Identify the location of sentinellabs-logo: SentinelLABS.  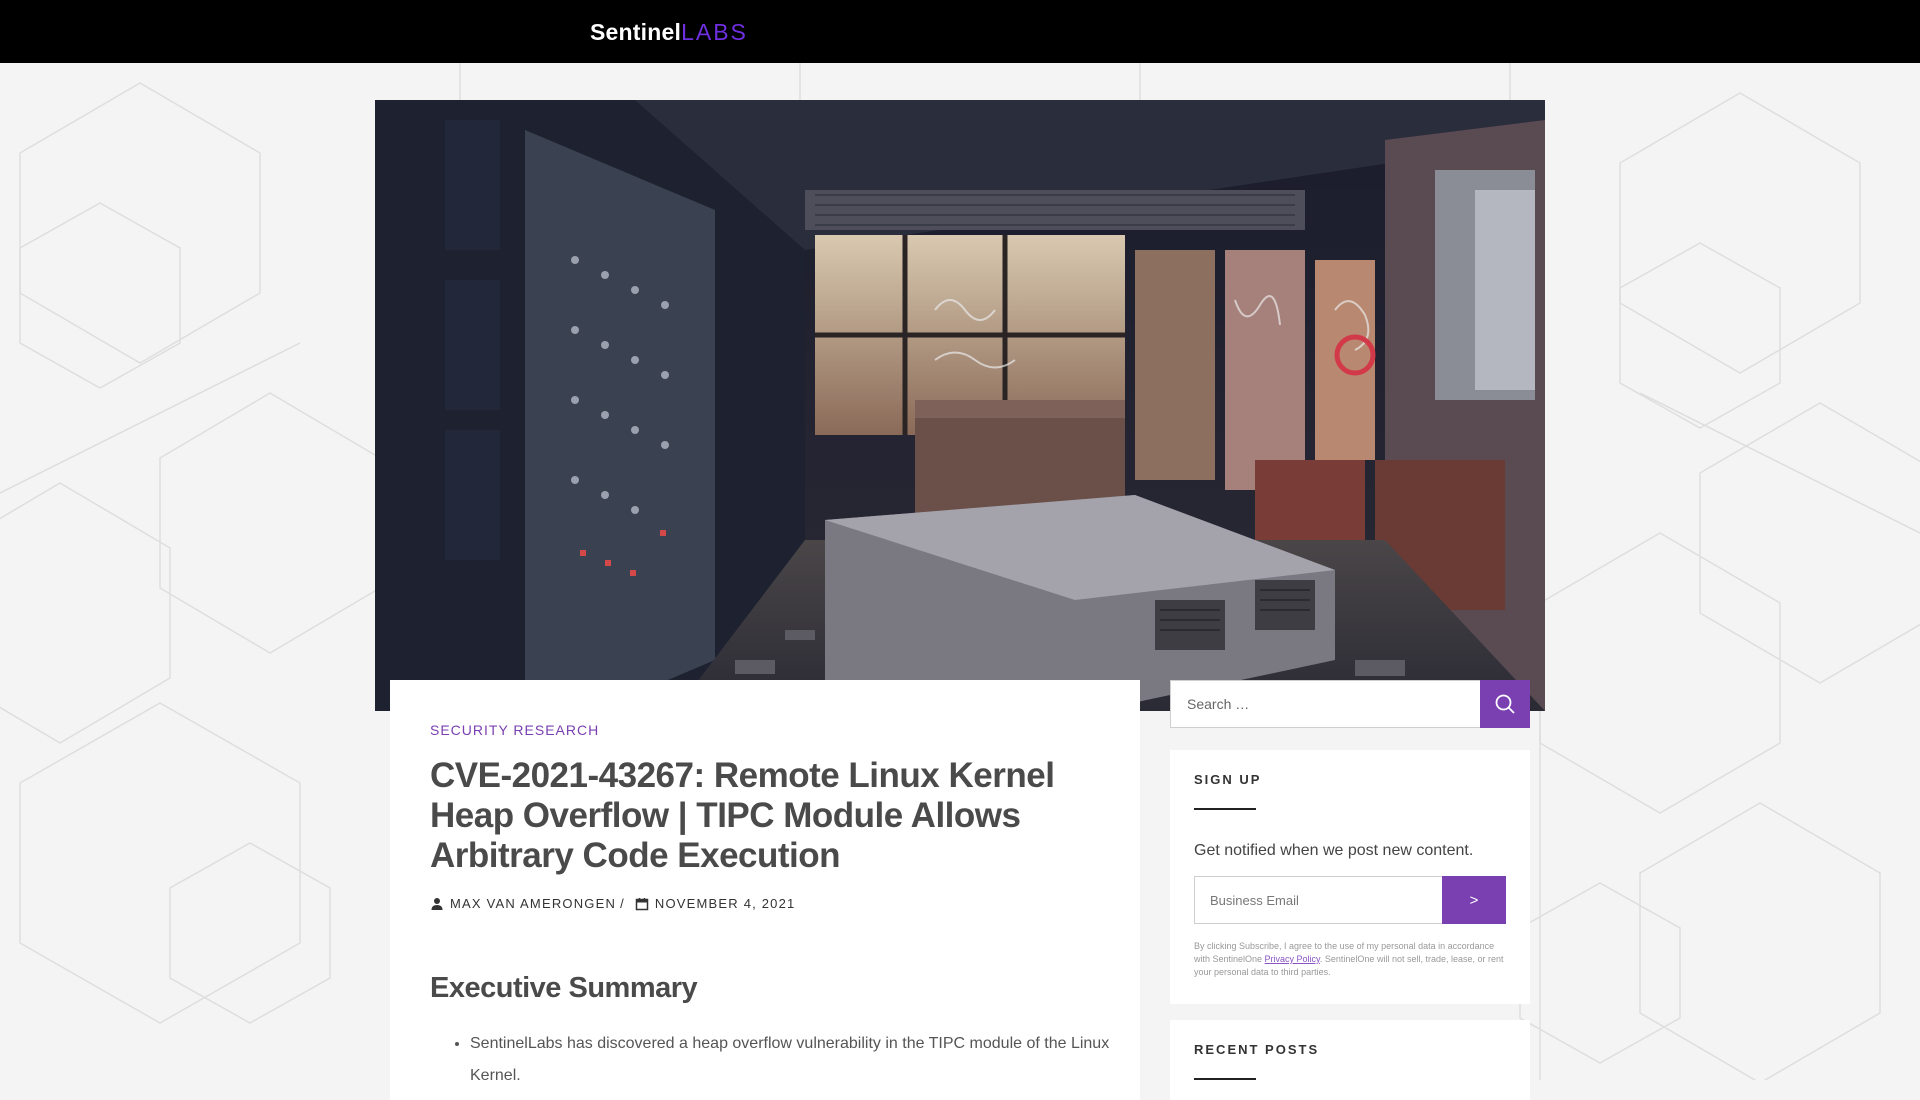
(669, 32).